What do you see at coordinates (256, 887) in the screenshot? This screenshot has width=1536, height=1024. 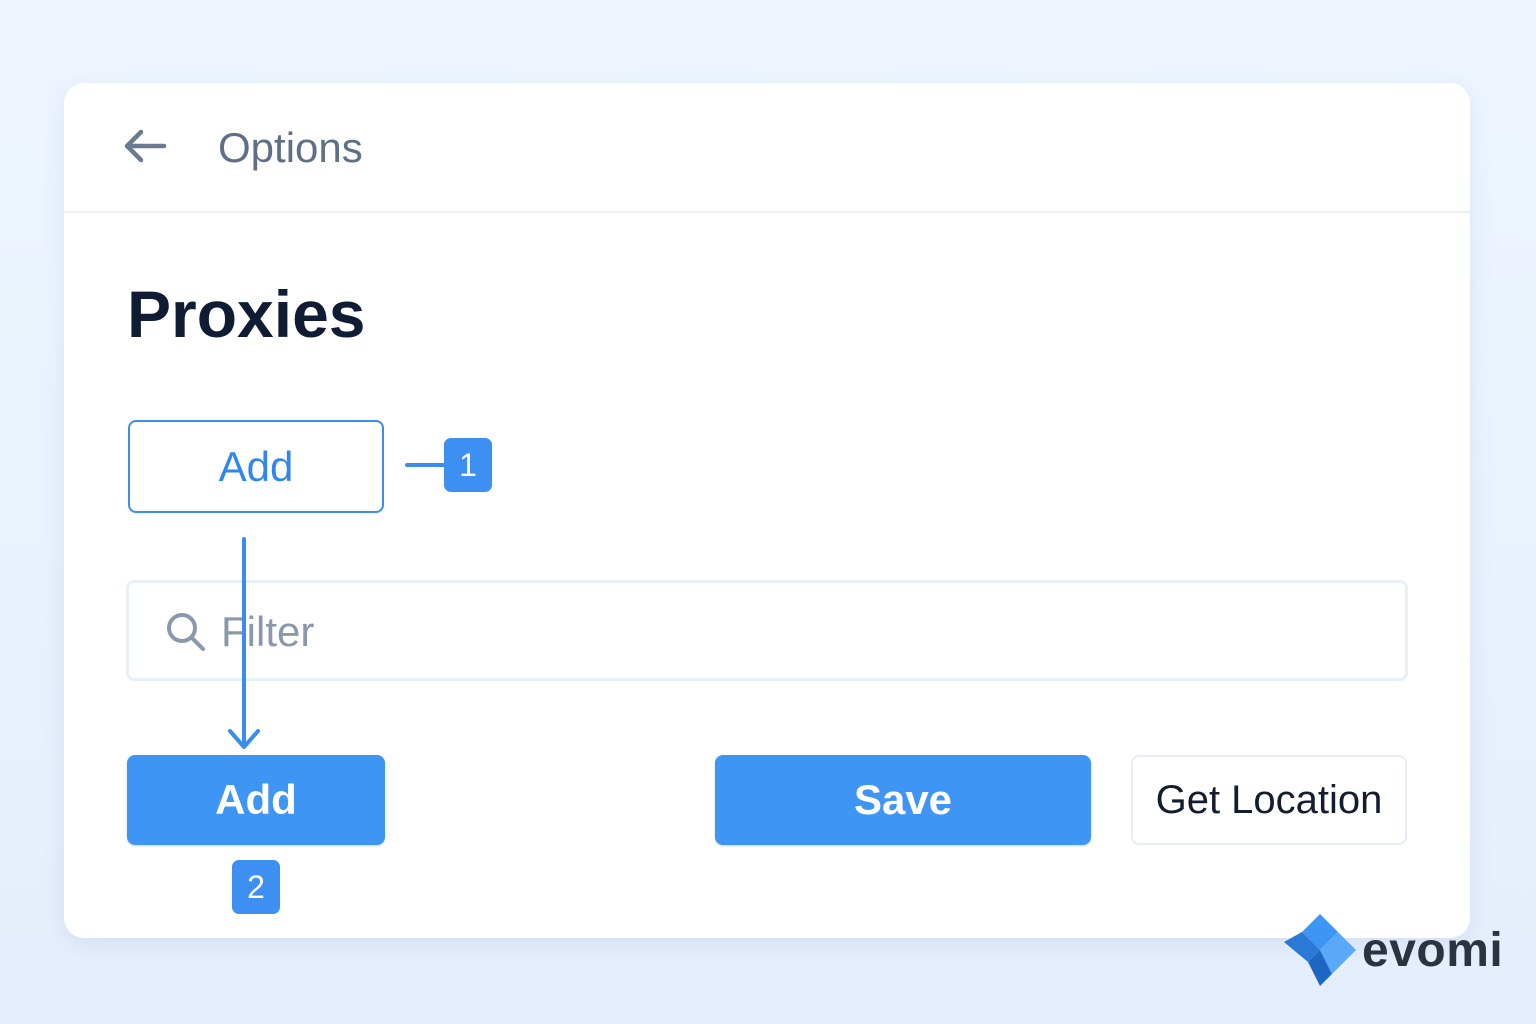 I see `step-badge-2: 2` at bounding box center [256, 887].